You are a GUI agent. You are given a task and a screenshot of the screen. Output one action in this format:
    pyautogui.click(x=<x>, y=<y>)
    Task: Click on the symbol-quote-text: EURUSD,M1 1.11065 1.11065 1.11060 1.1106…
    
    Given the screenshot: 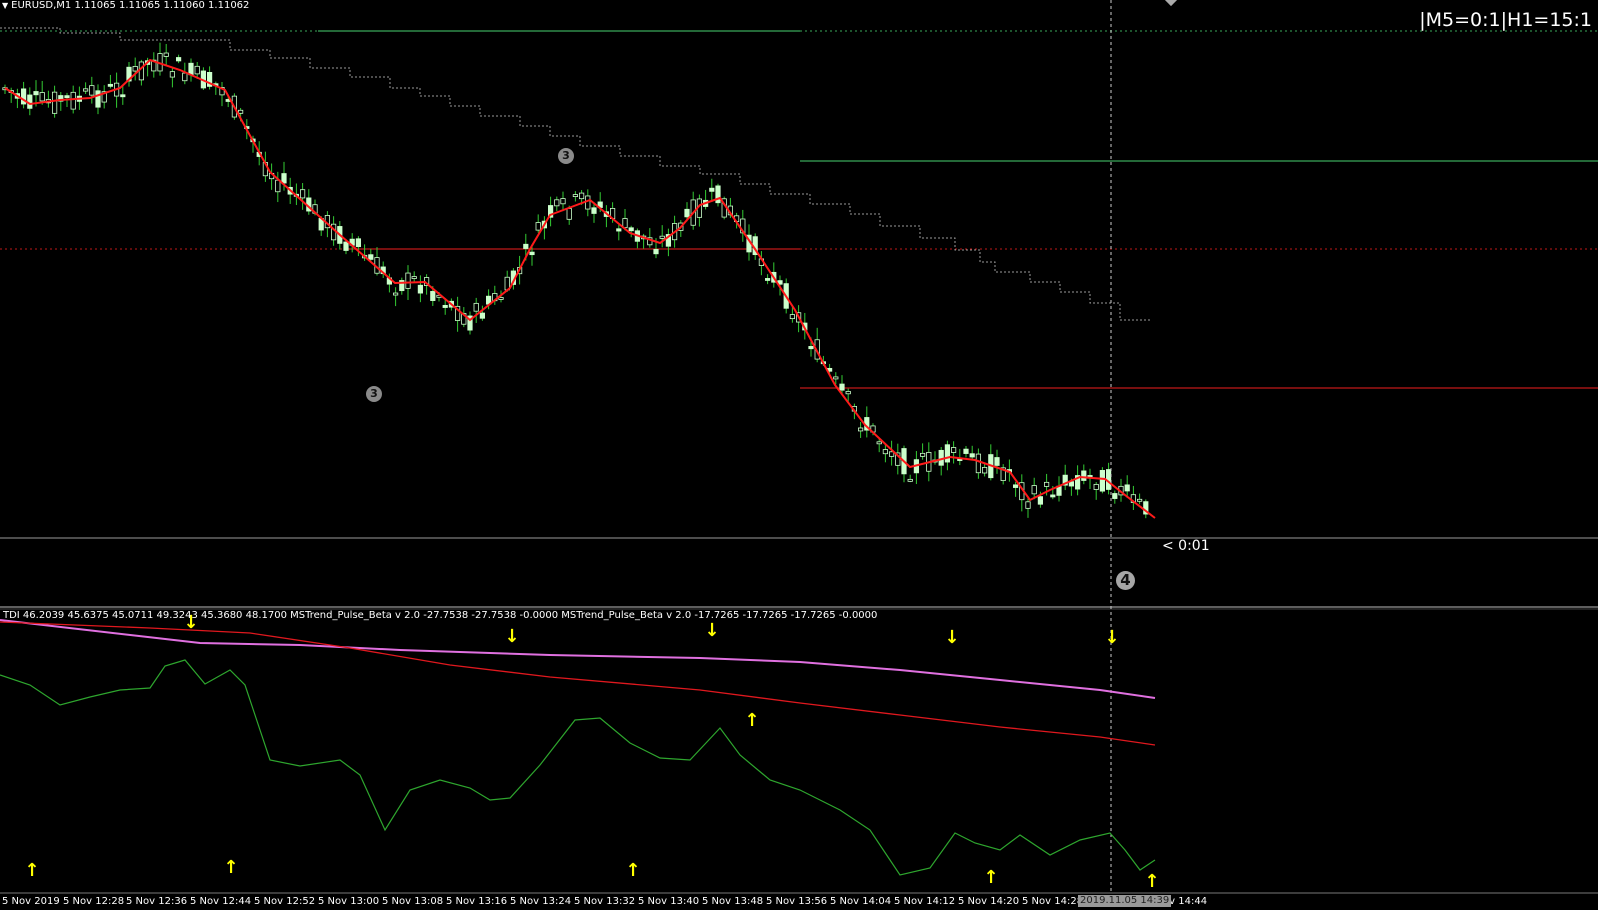 What is the action you would take?
    pyautogui.click(x=130, y=5)
    